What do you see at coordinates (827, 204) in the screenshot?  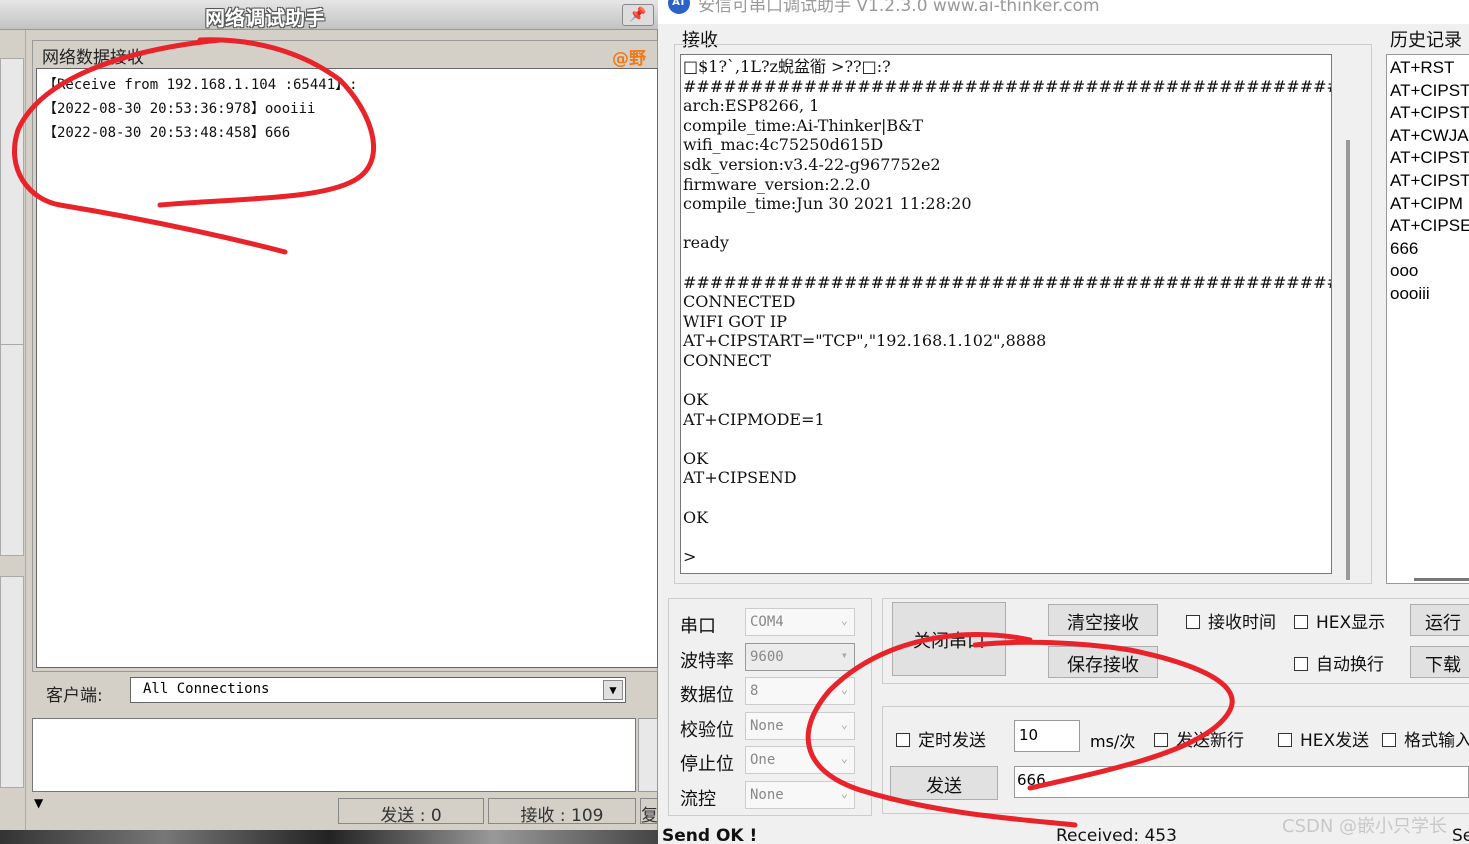 I see `terminal-line: compile_time:Jun 30 2021 11:28:20` at bounding box center [827, 204].